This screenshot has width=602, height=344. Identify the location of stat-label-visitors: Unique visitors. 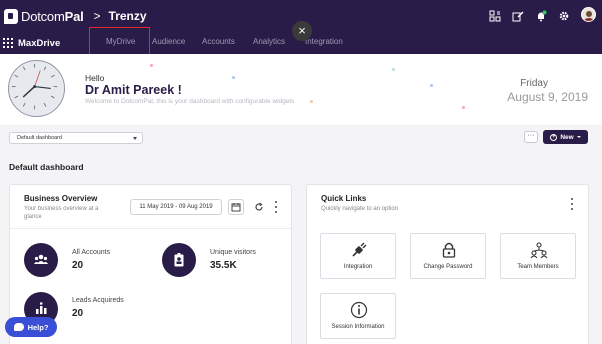
(233, 252).